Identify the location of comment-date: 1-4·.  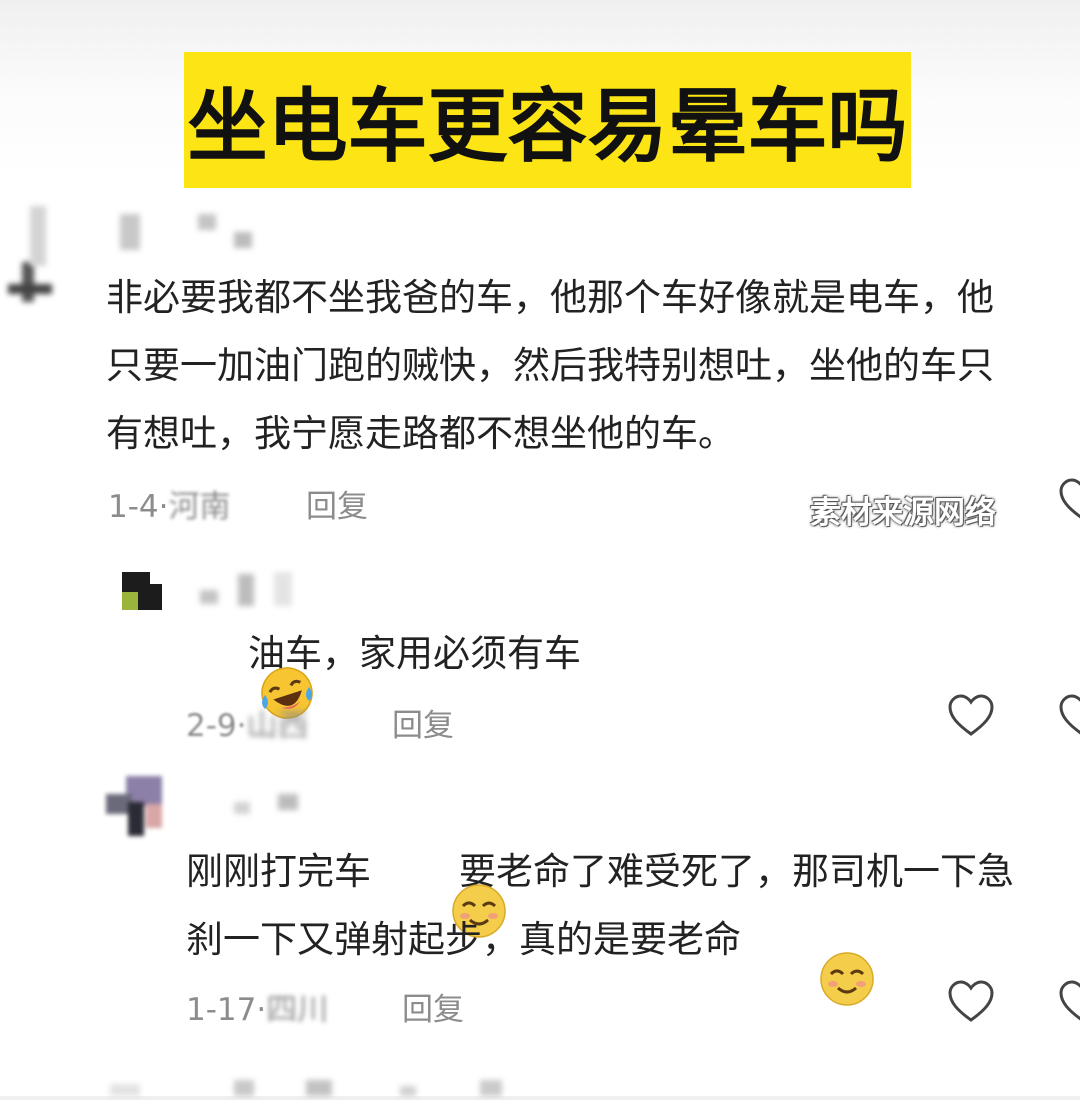
(138, 507).